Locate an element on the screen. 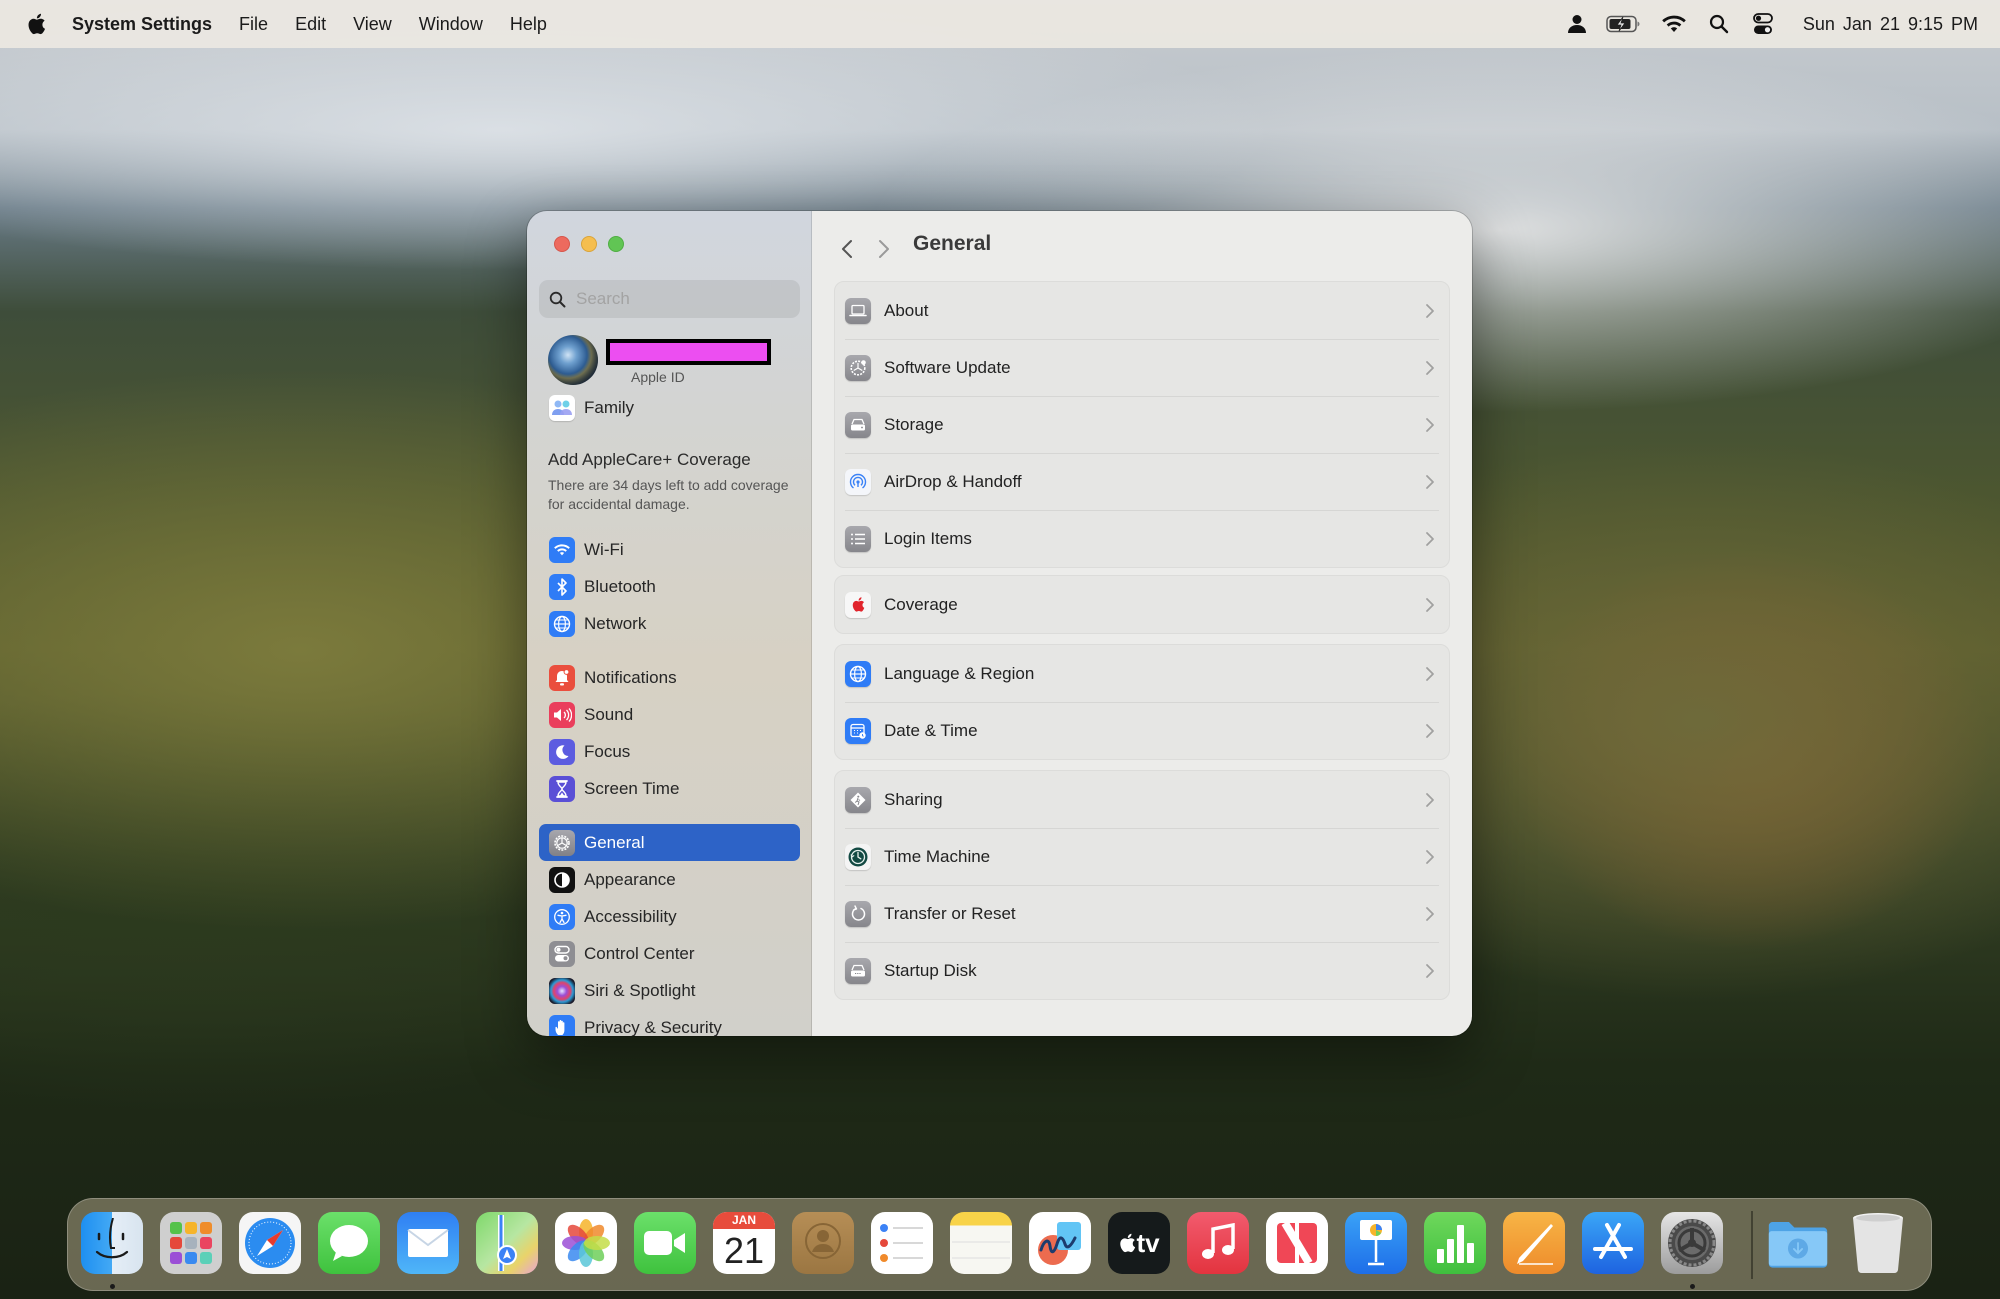 This screenshot has height=1299, width=2000. dock-messages is located at coordinates (349, 1243).